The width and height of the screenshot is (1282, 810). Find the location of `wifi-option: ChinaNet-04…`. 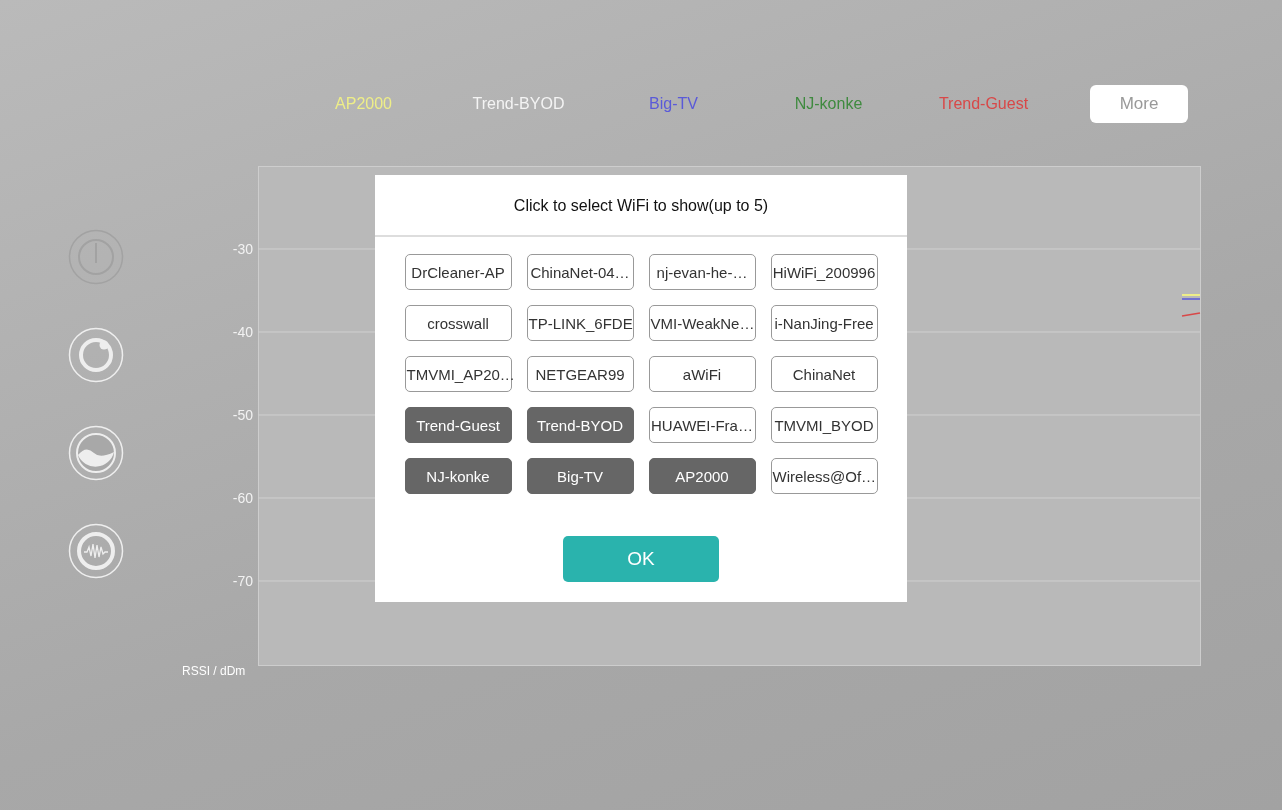

wifi-option: ChinaNet-04… is located at coordinates (580, 272).